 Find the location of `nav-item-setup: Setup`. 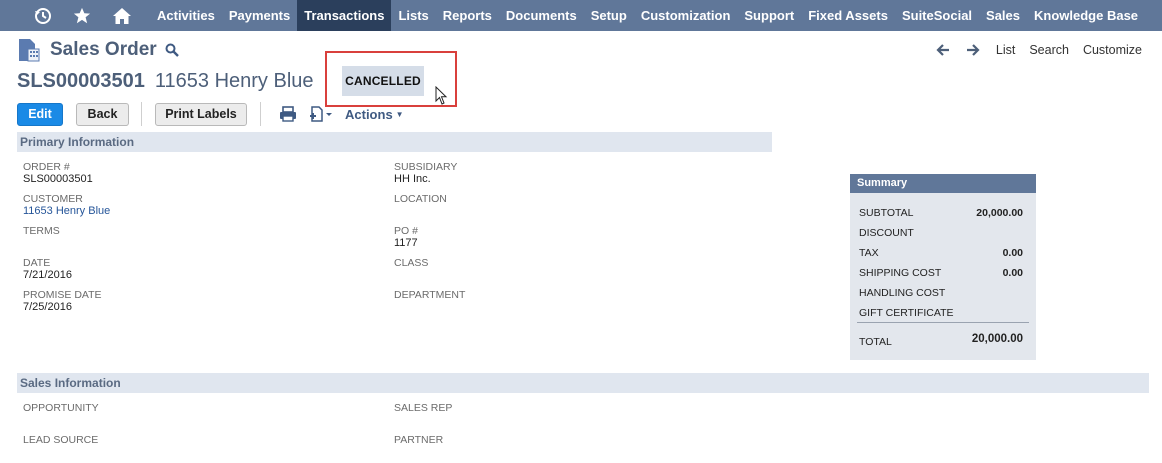

nav-item-setup: Setup is located at coordinates (609, 15).